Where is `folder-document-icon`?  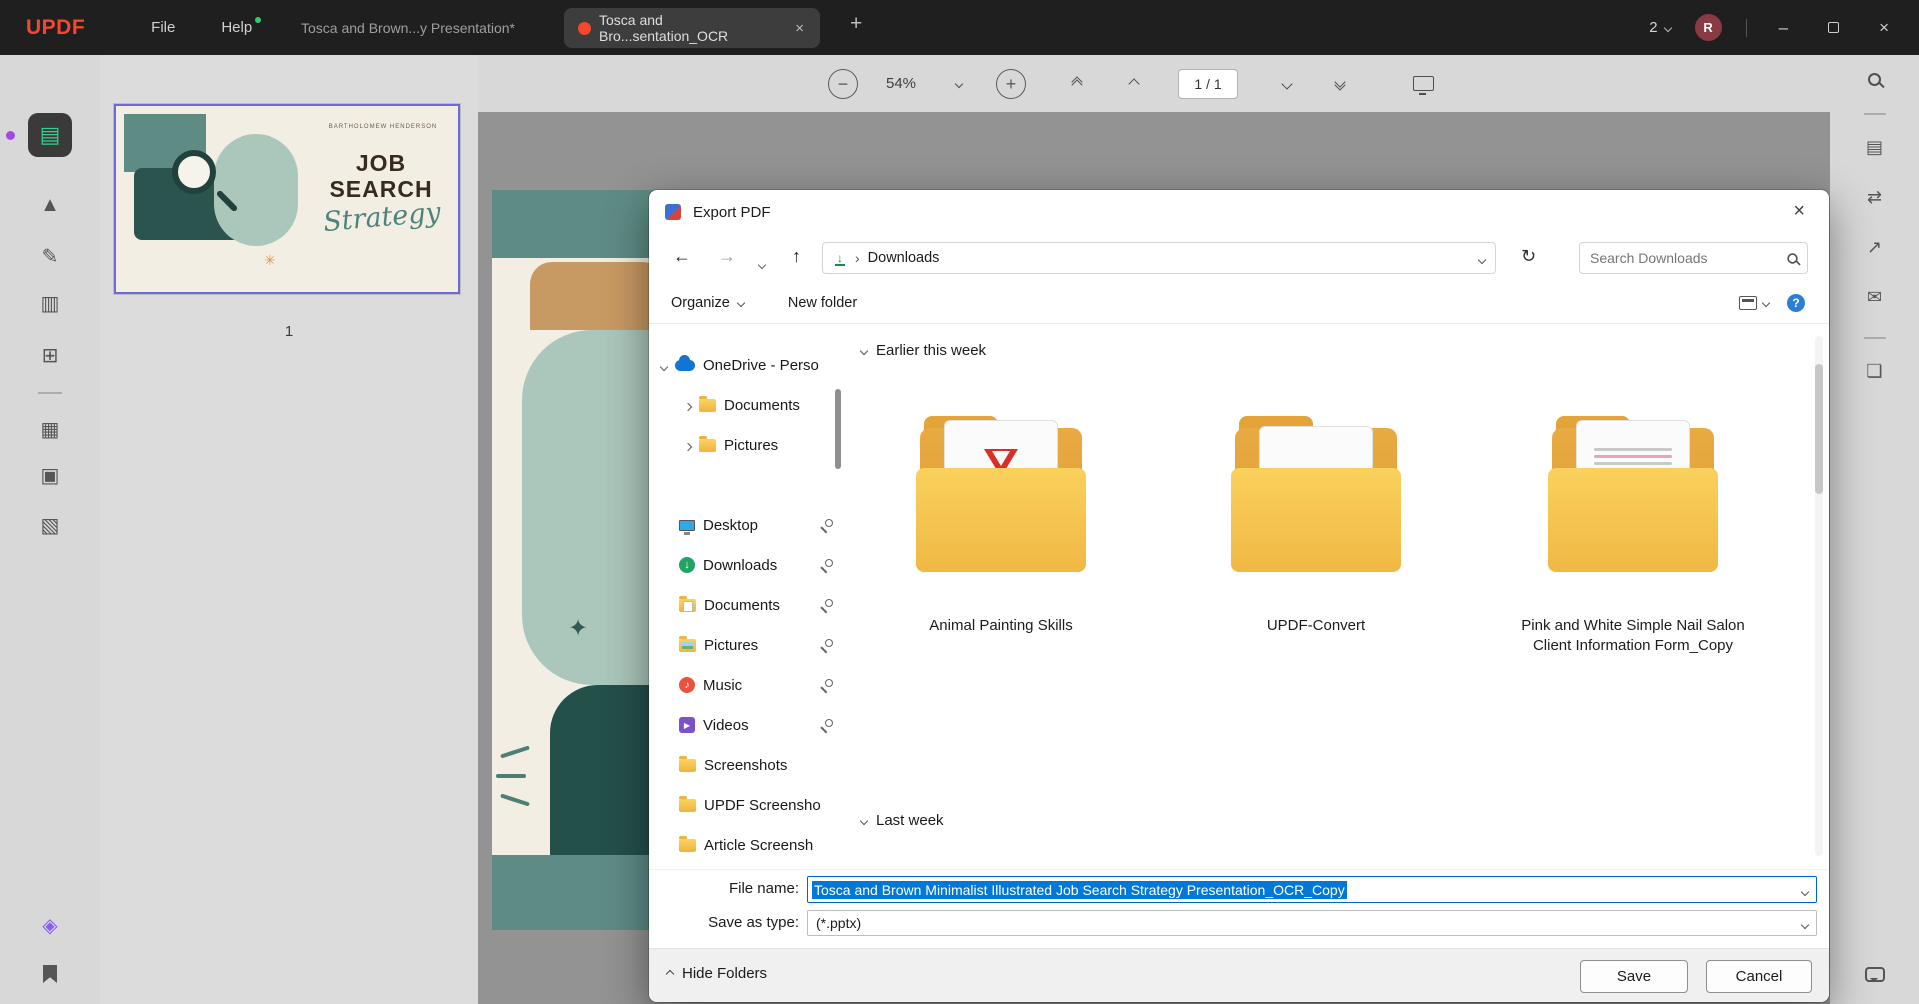 folder-document-icon is located at coordinates (1633, 498).